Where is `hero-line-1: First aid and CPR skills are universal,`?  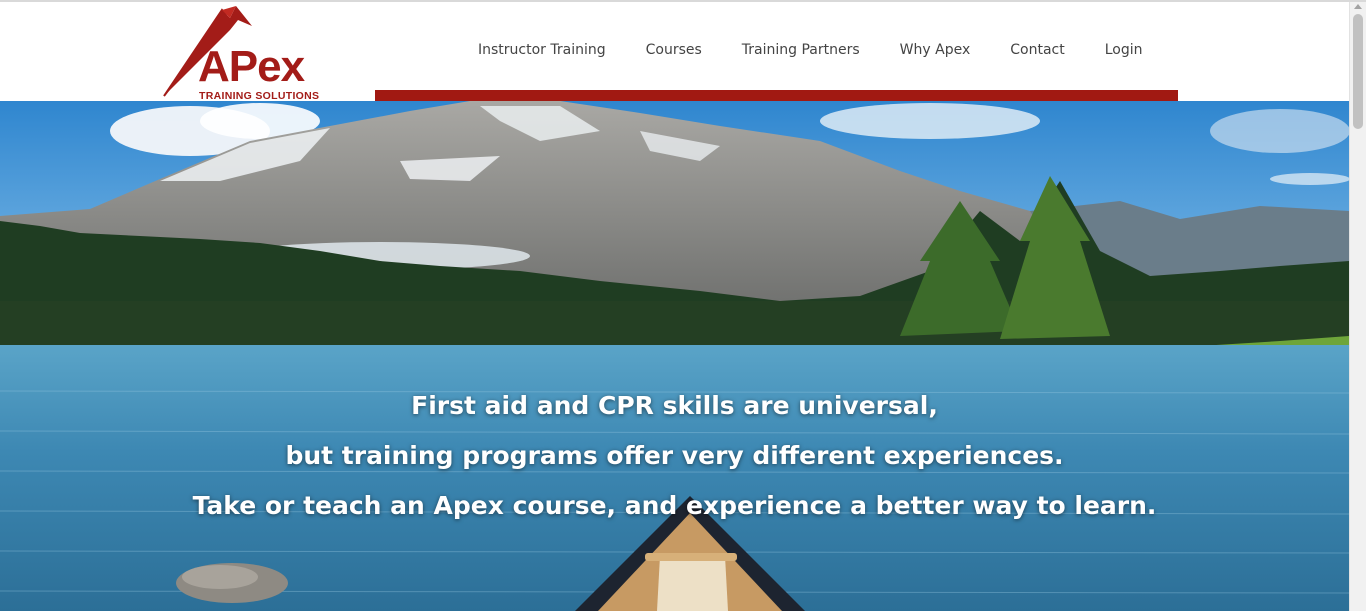
hero-line-1: First aid and CPR skills are universal, is located at coordinates (674, 405).